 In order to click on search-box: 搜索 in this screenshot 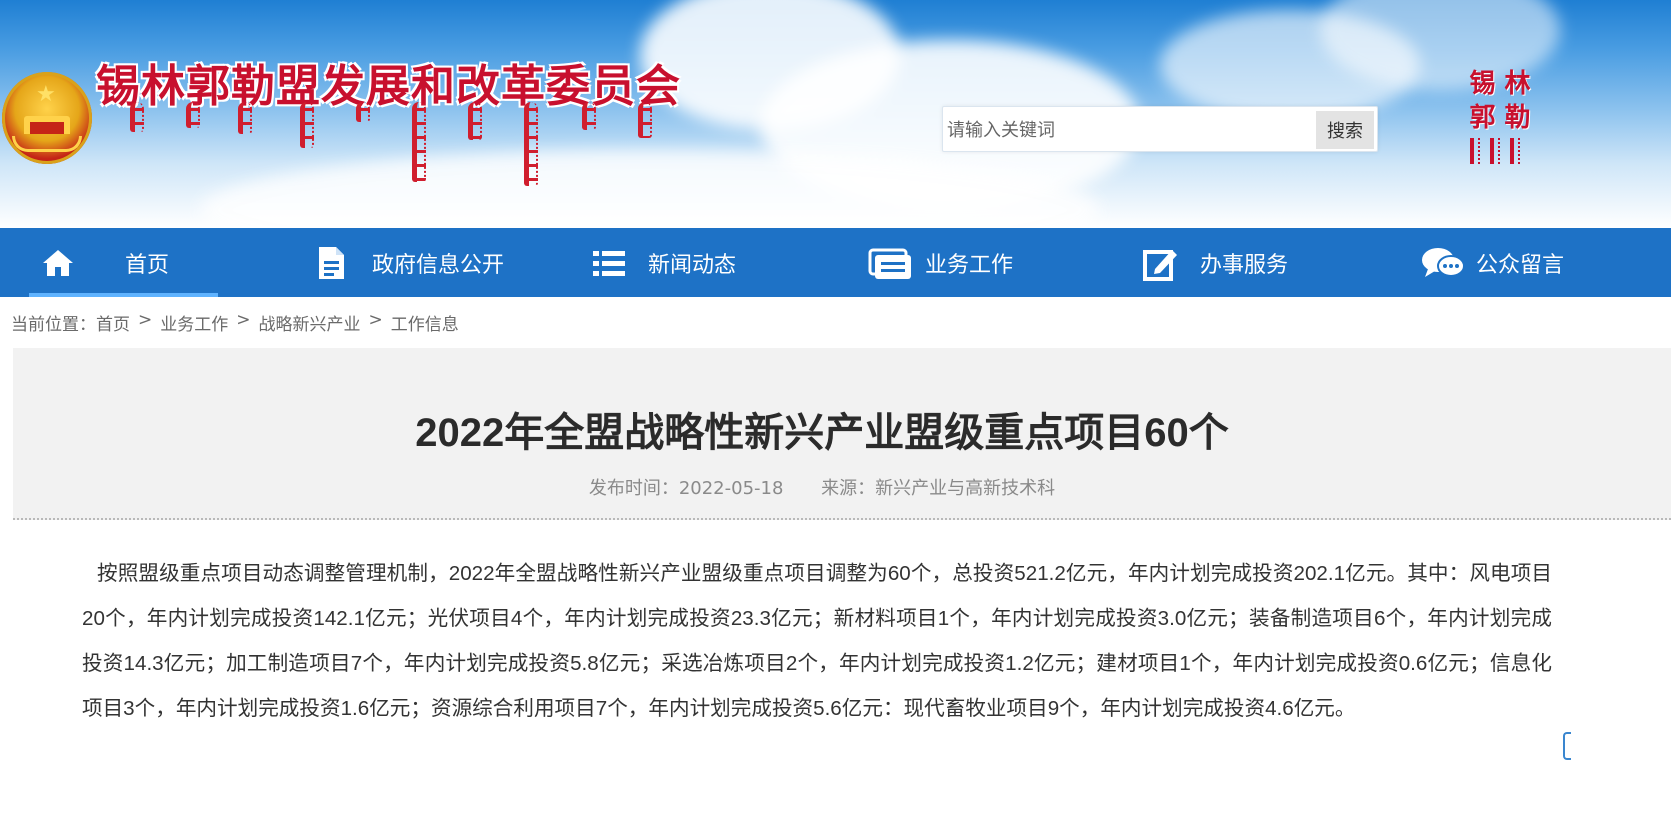, I will do `click(1160, 129)`.